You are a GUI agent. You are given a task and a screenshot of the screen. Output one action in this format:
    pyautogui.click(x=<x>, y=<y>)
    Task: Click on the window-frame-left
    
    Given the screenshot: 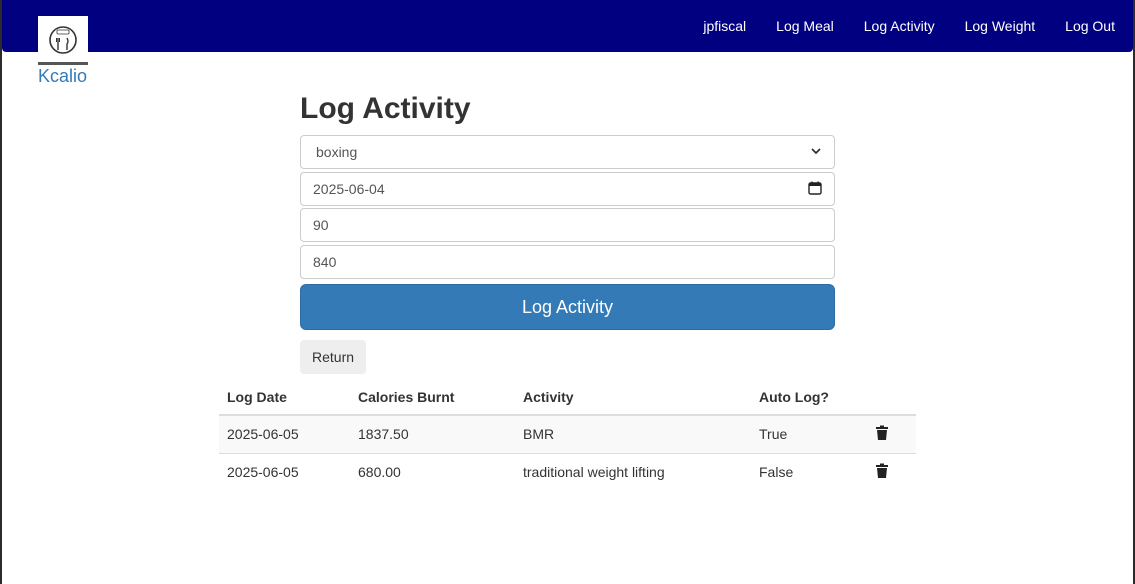 What is the action you would take?
    pyautogui.click(x=1, y=292)
    